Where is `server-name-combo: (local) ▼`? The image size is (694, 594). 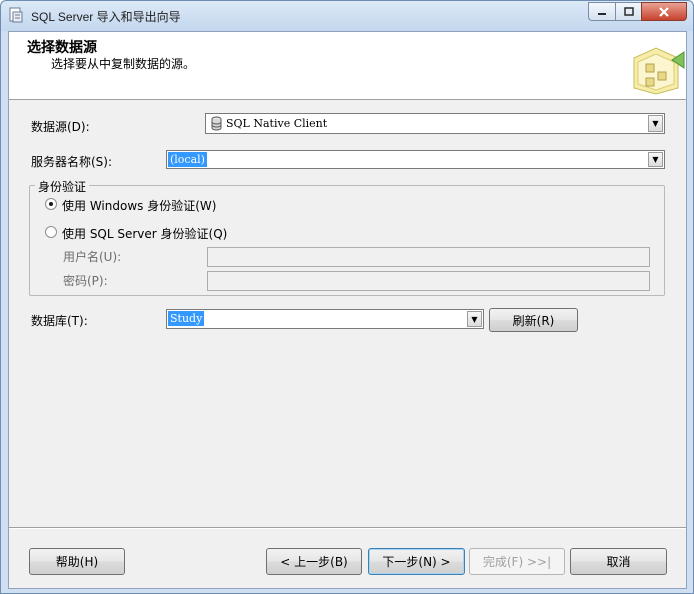 server-name-combo: (local) ▼ is located at coordinates (415, 159).